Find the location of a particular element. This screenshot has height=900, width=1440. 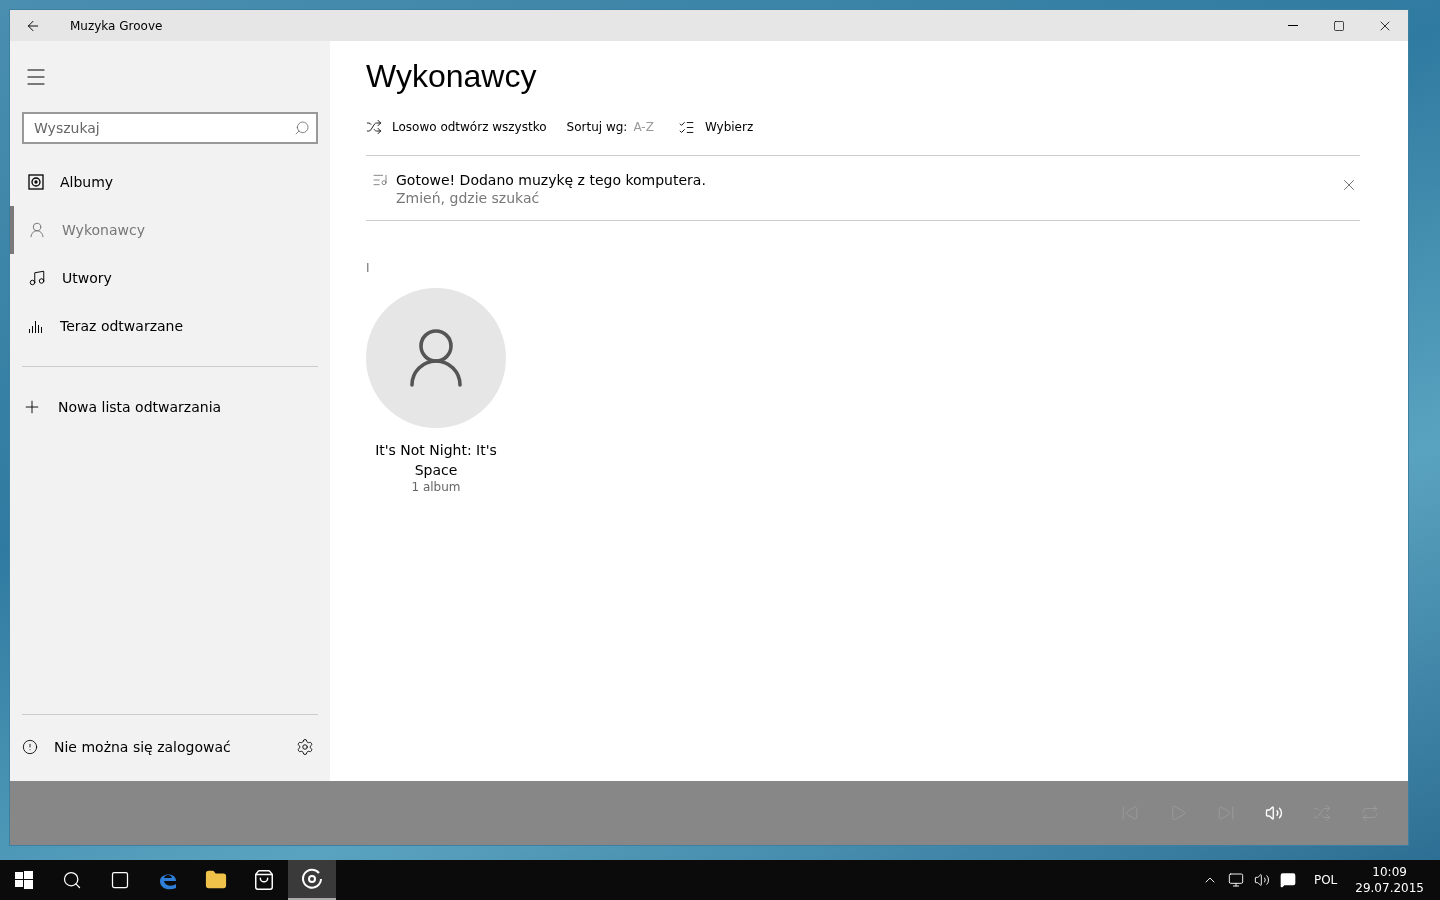

group-letter: I is located at coordinates (368, 268).